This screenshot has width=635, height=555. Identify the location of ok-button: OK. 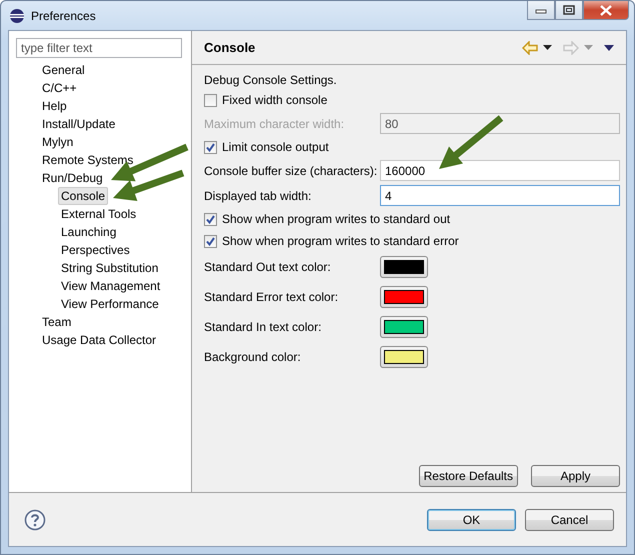
(471, 519).